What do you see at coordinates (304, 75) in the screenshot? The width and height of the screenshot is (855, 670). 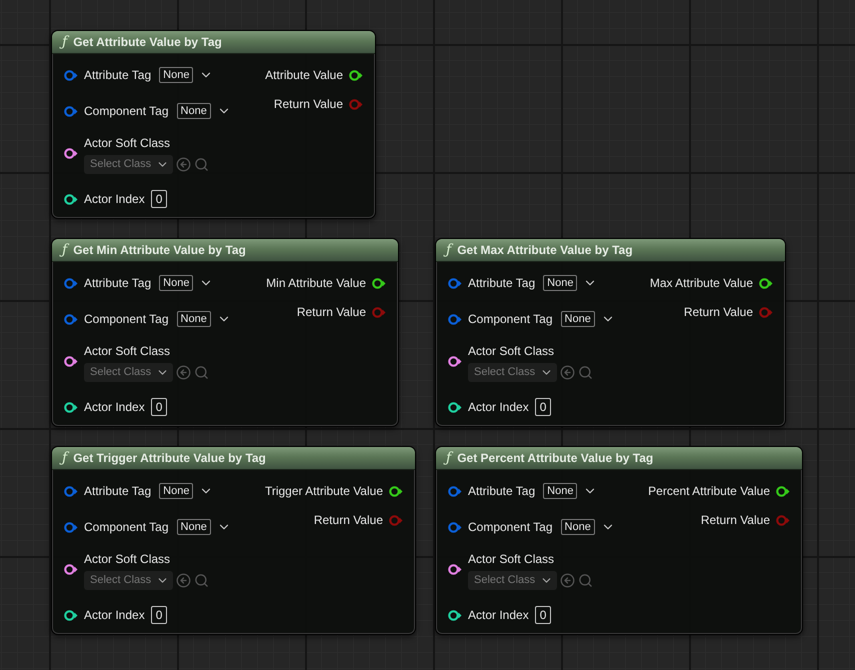 I see `pin-label: Attribute Value` at bounding box center [304, 75].